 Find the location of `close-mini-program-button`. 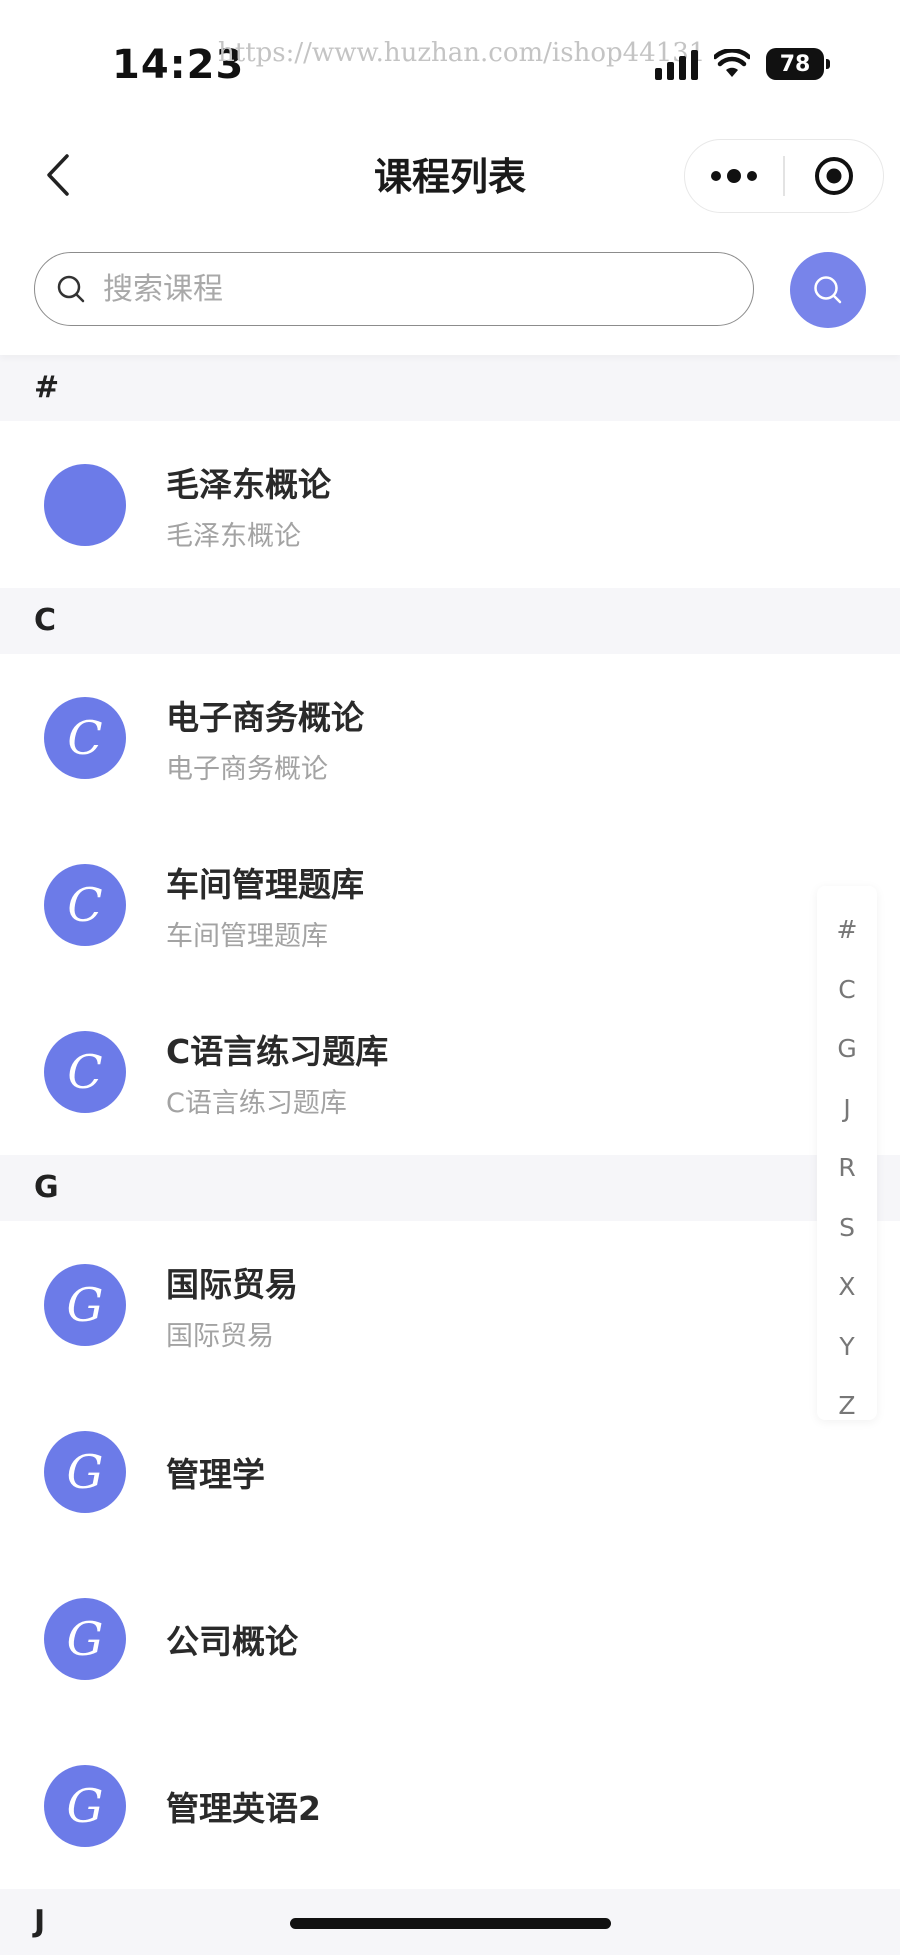

close-mini-program-button is located at coordinates (834, 176).